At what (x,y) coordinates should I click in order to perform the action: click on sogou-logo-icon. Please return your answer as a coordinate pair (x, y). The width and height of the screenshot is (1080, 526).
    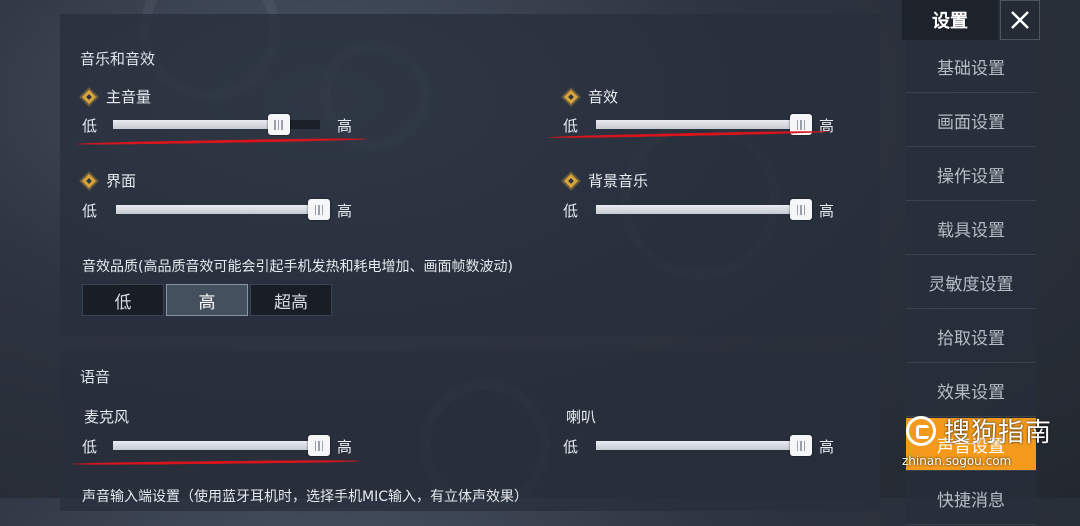
    Looking at the image, I should click on (921, 431).